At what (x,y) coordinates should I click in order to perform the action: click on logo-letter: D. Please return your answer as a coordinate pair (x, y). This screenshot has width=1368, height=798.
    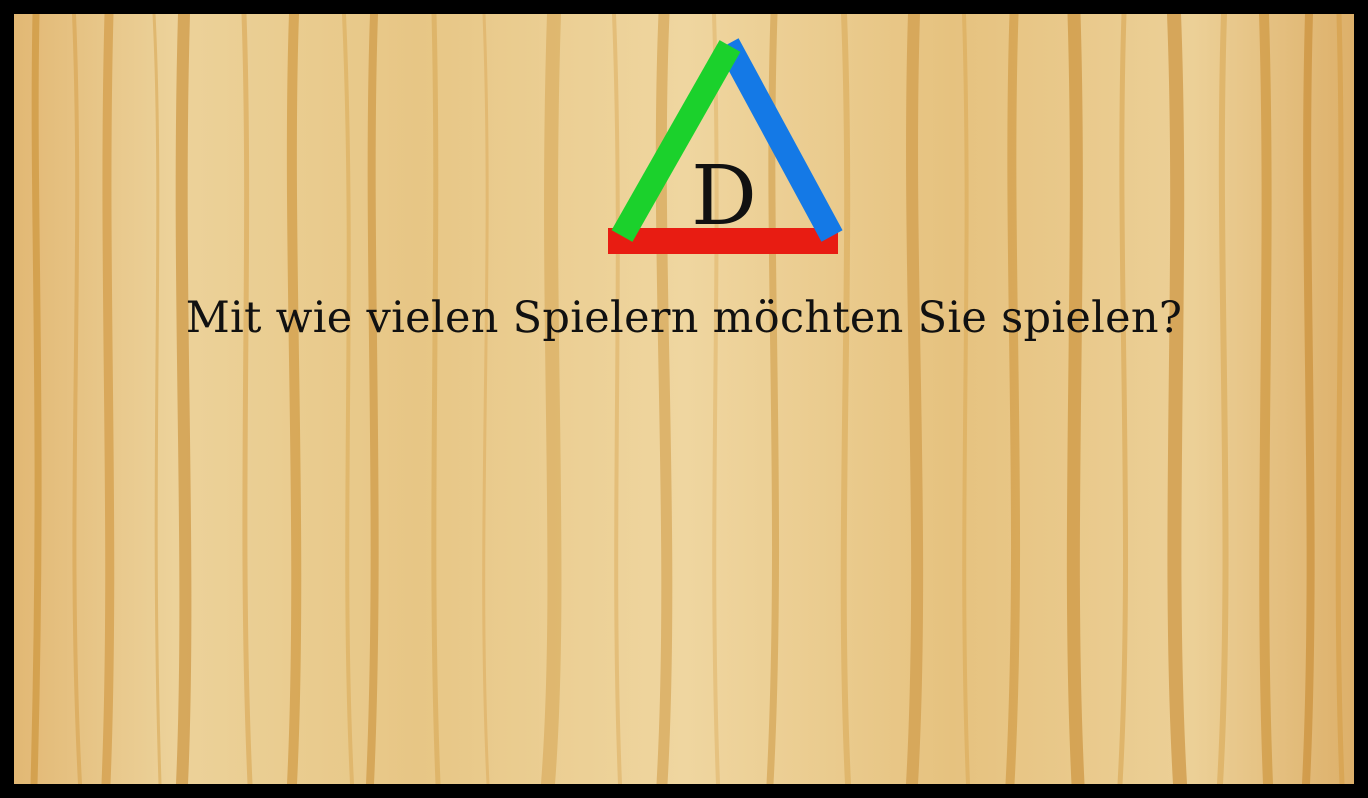
    Looking at the image, I should click on (724, 196).